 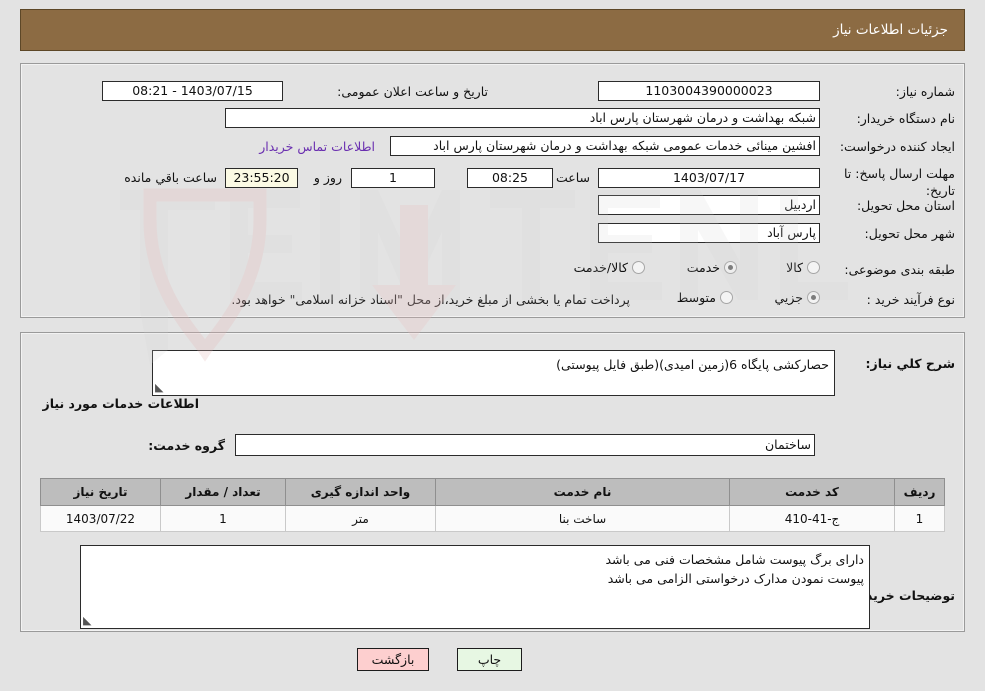 What do you see at coordinates (100, 518) in the screenshot?
I see `cell-need-date: 1403/07/22` at bounding box center [100, 518].